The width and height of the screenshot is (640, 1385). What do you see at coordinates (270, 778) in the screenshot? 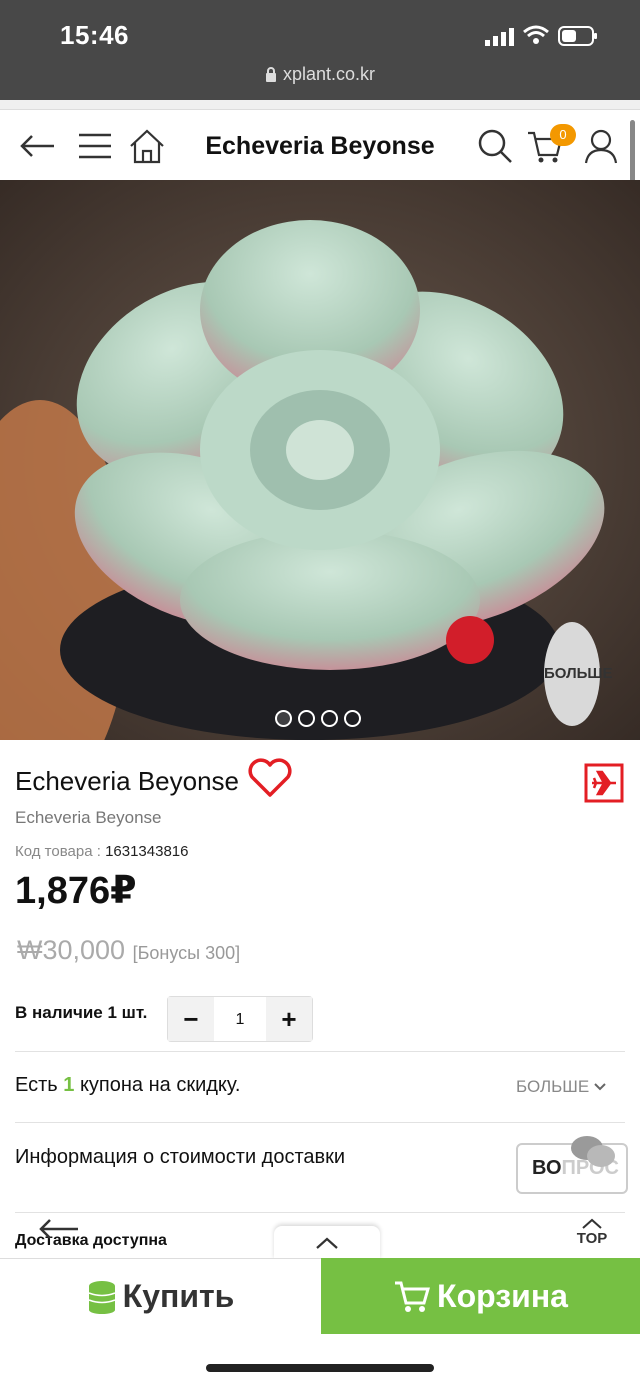
I see `wishlist-heart-icon` at bounding box center [270, 778].